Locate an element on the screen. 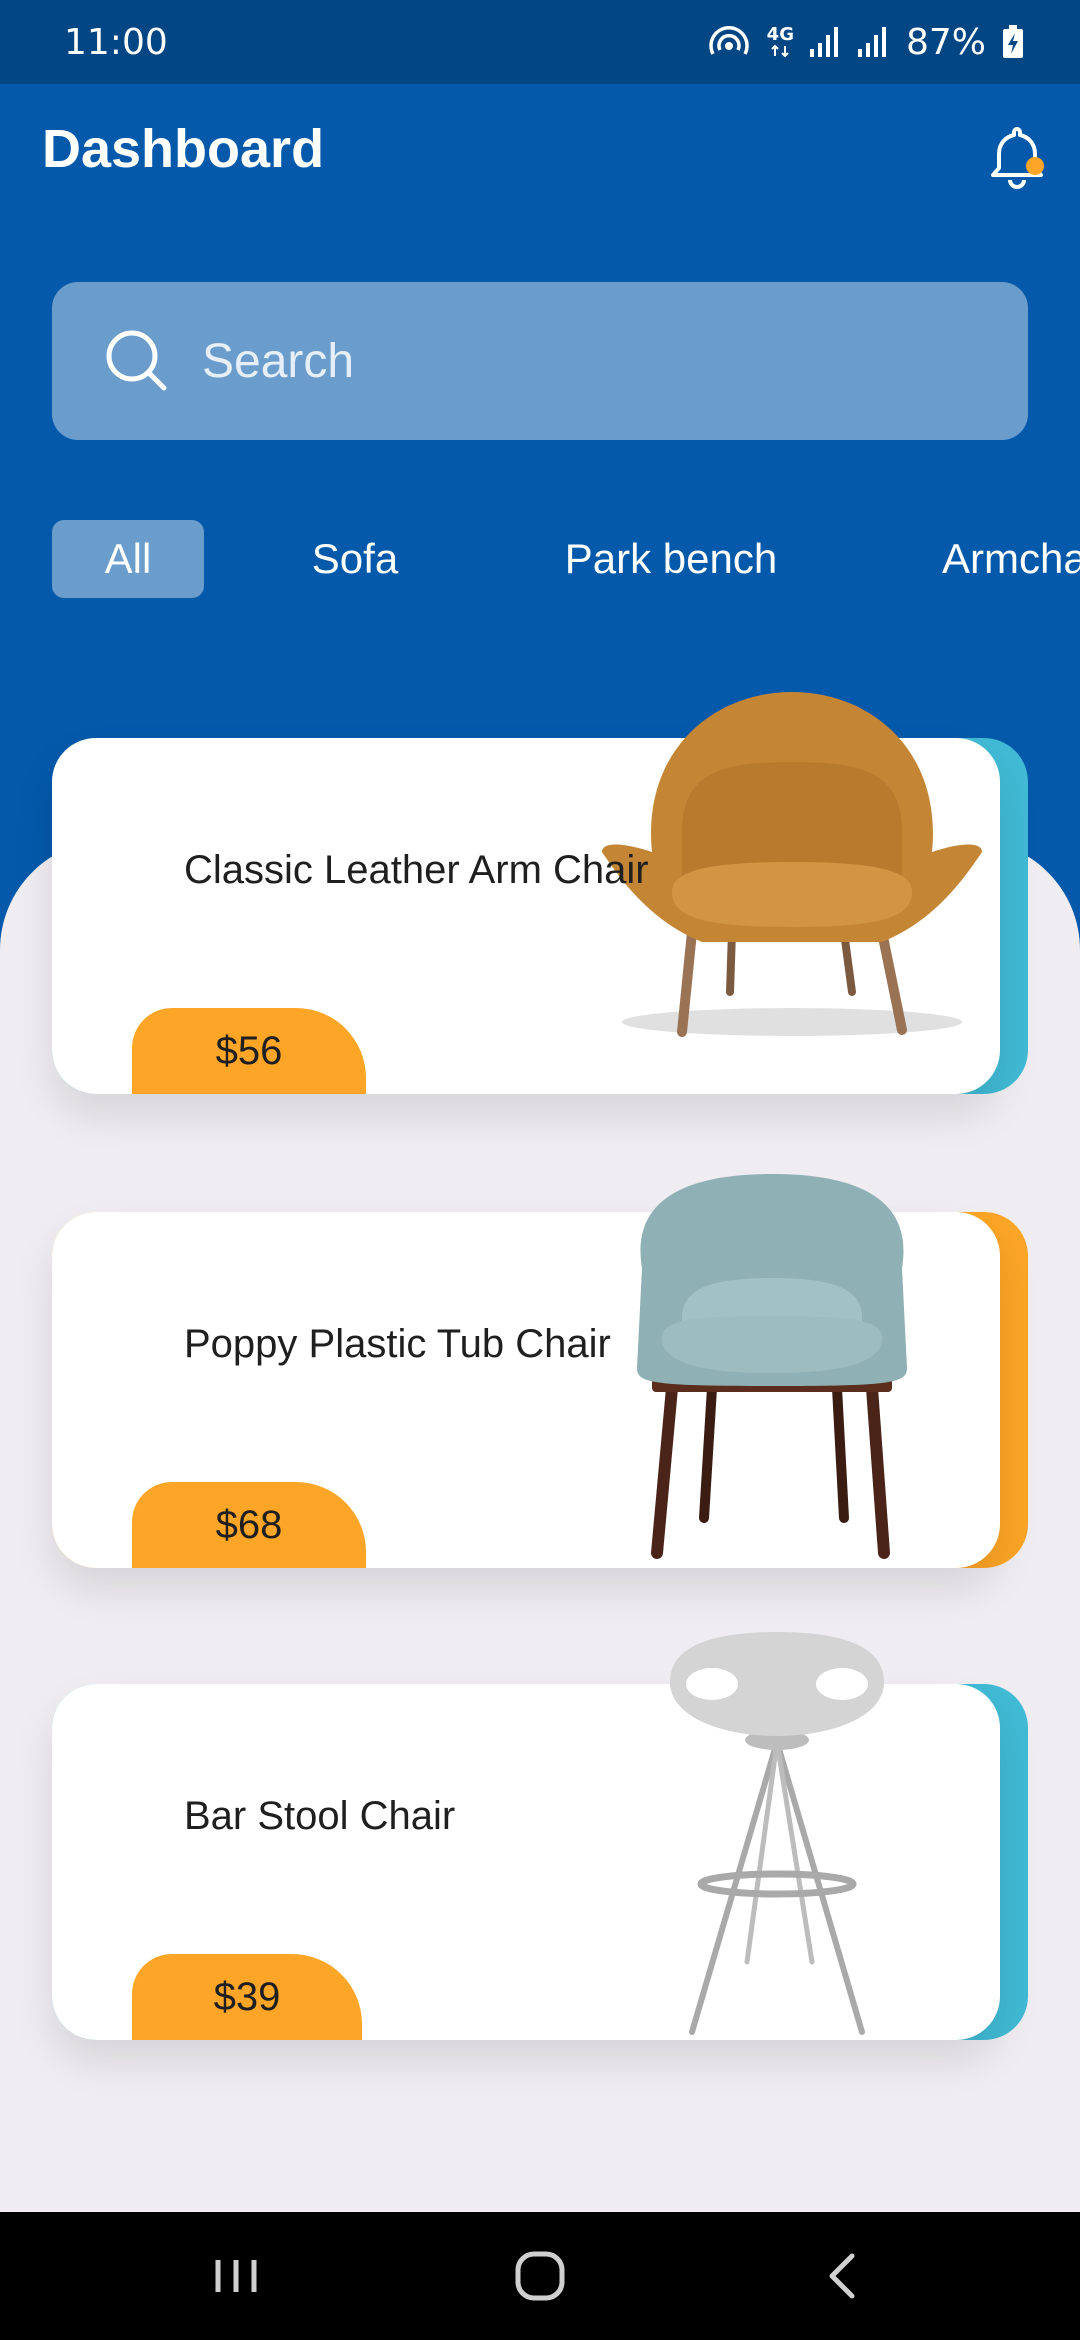 The width and height of the screenshot is (1080, 2340). home-icon is located at coordinates (540, 2276).